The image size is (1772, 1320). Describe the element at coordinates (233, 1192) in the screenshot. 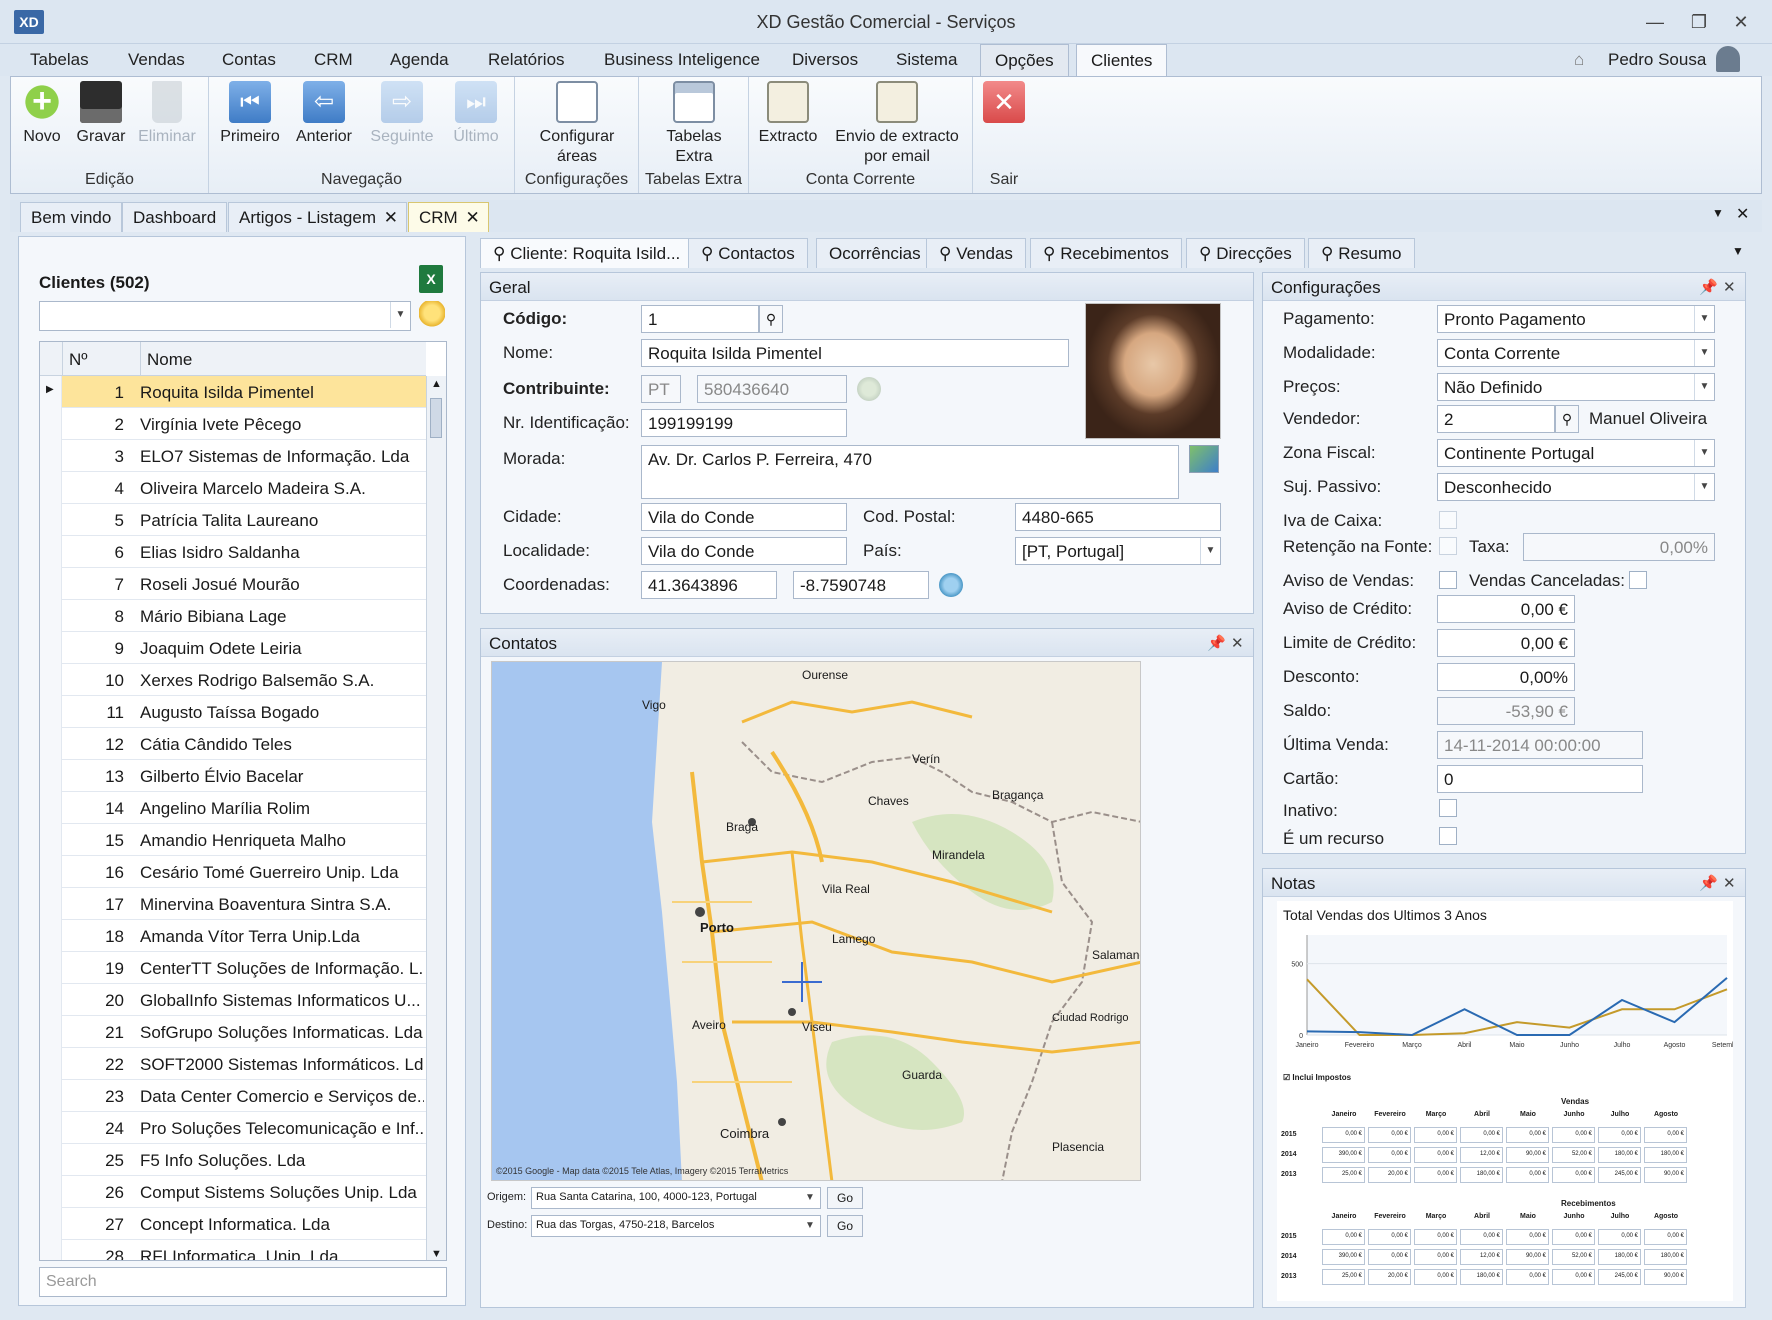

I see `table-row: 26 Comput Sistems Soluções Unip. Lda` at that location.